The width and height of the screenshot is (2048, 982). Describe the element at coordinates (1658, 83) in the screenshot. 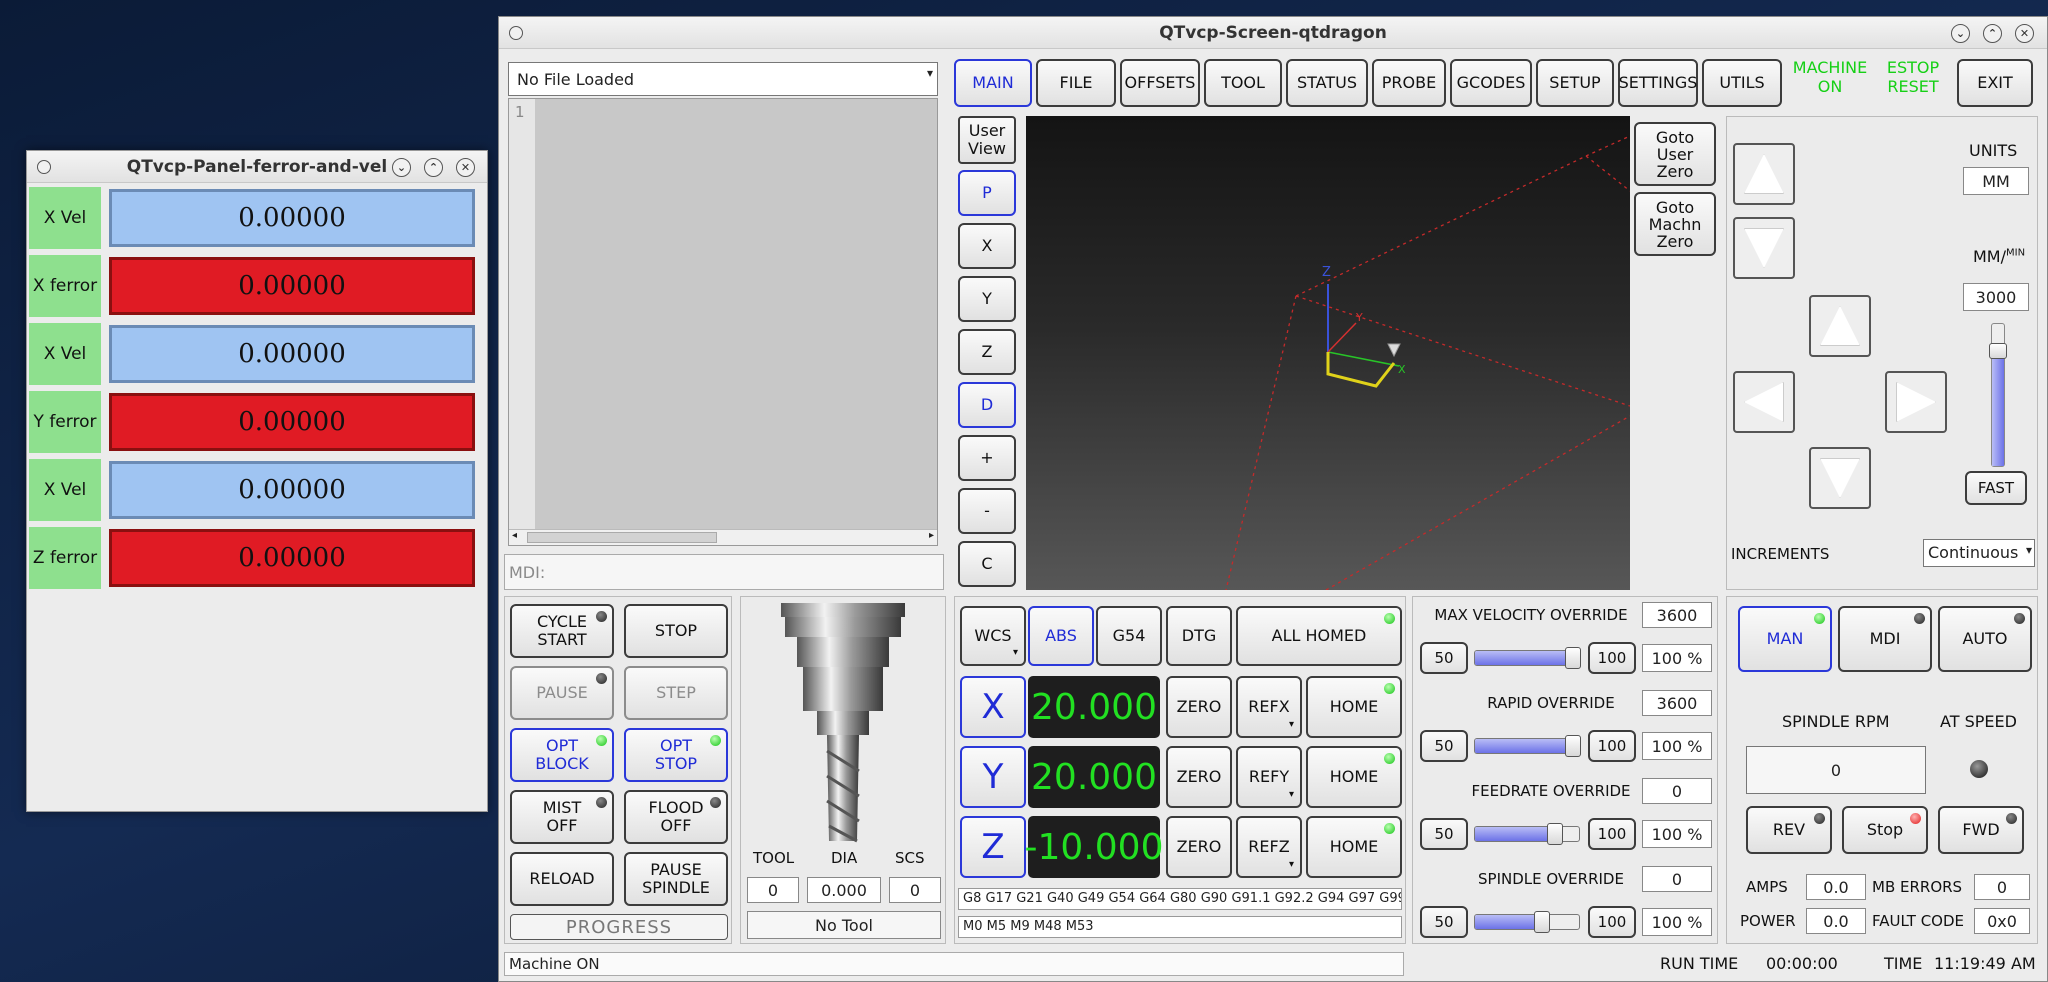

I see `tab-settings: SETTINGS` at that location.